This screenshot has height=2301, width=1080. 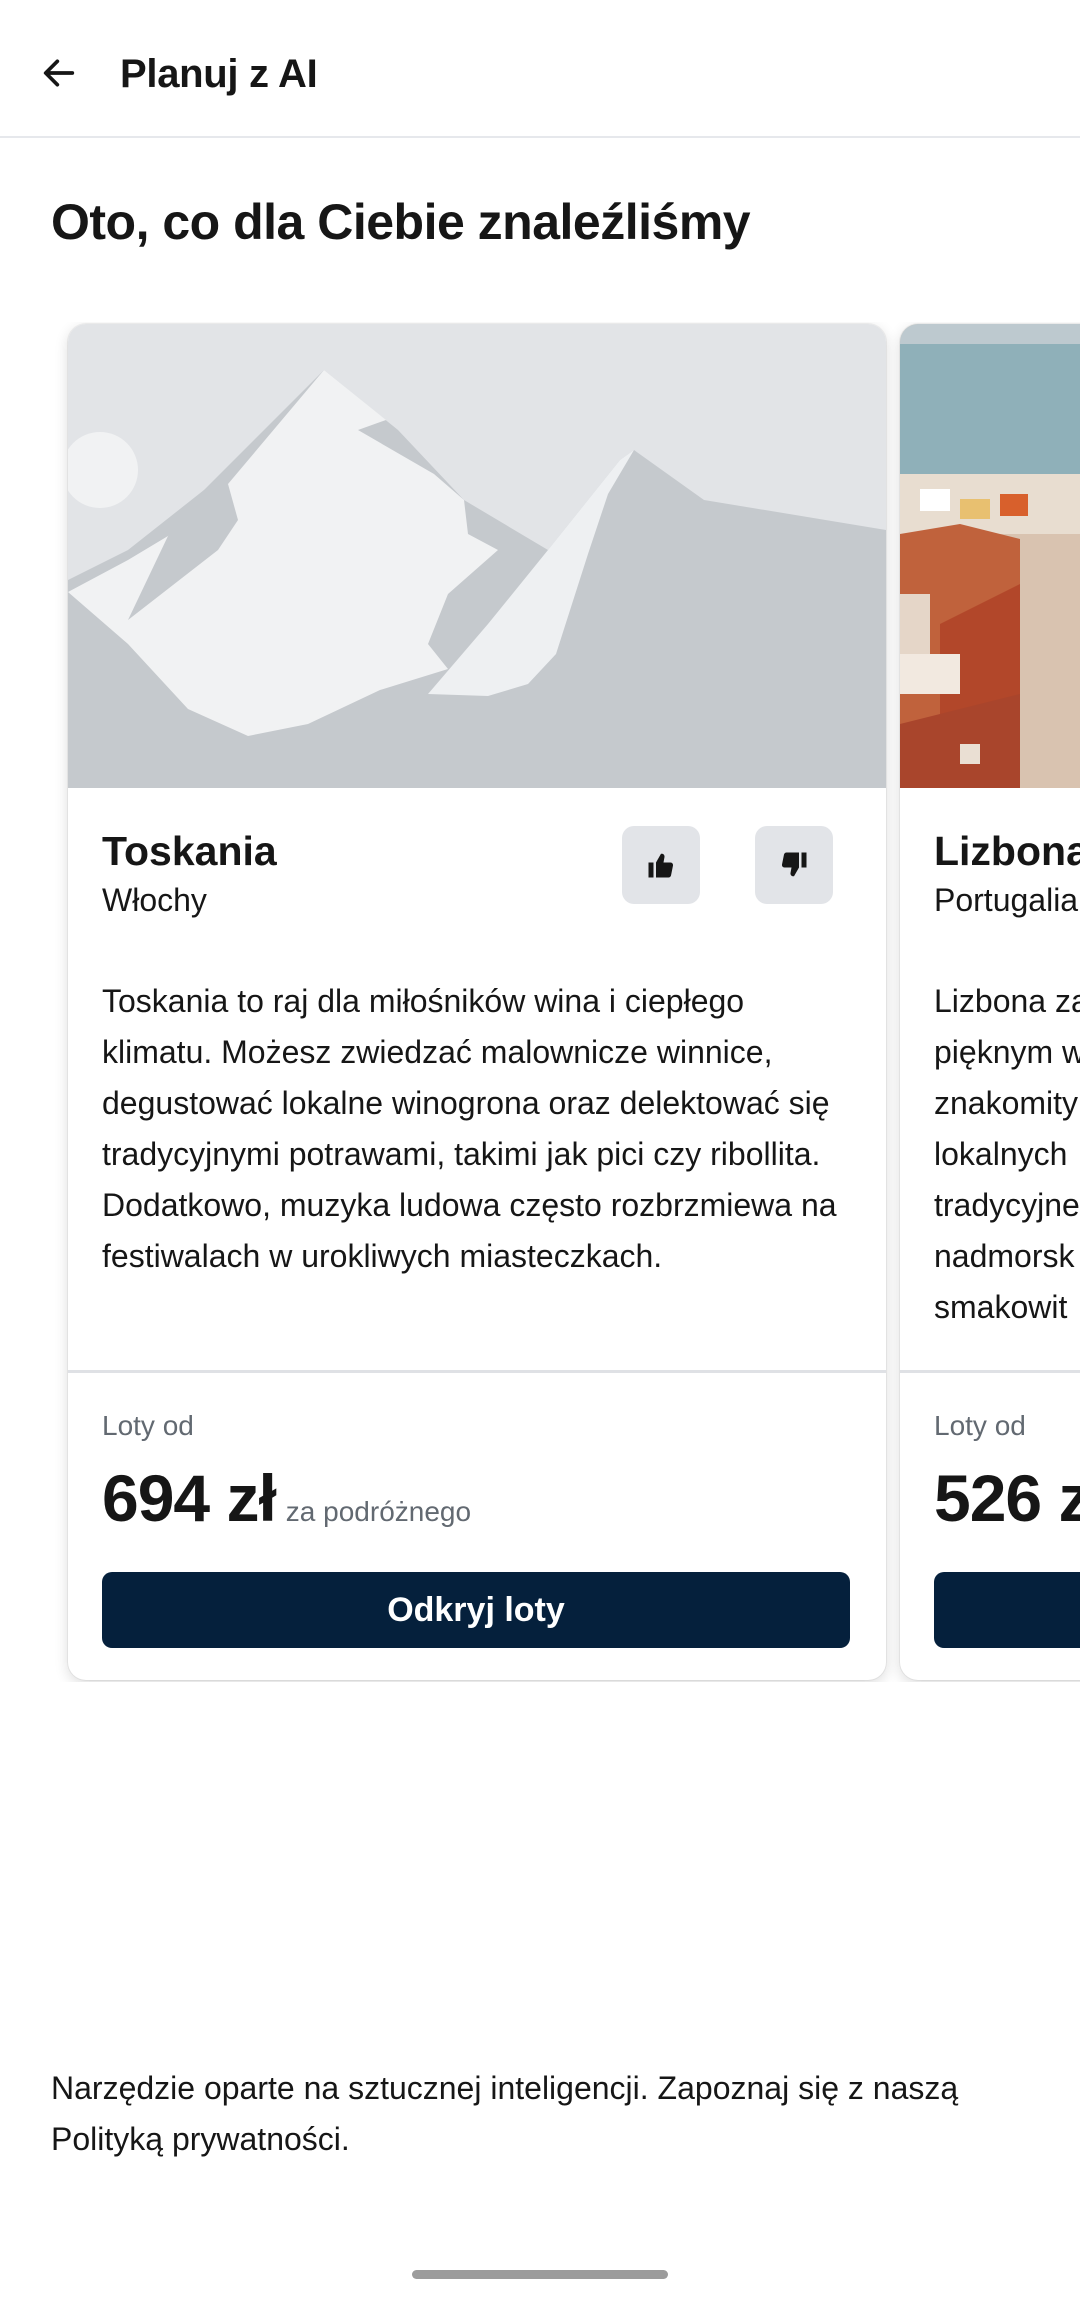 I want to click on description-line: tradycyjne, so click(x=1007, y=1205).